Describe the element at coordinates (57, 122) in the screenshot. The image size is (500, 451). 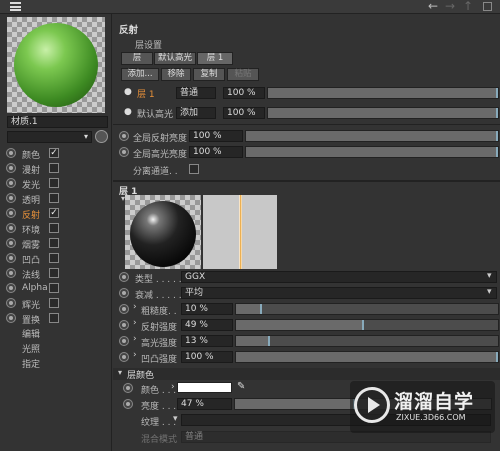
I see `material-name-field: 材质.1` at that location.